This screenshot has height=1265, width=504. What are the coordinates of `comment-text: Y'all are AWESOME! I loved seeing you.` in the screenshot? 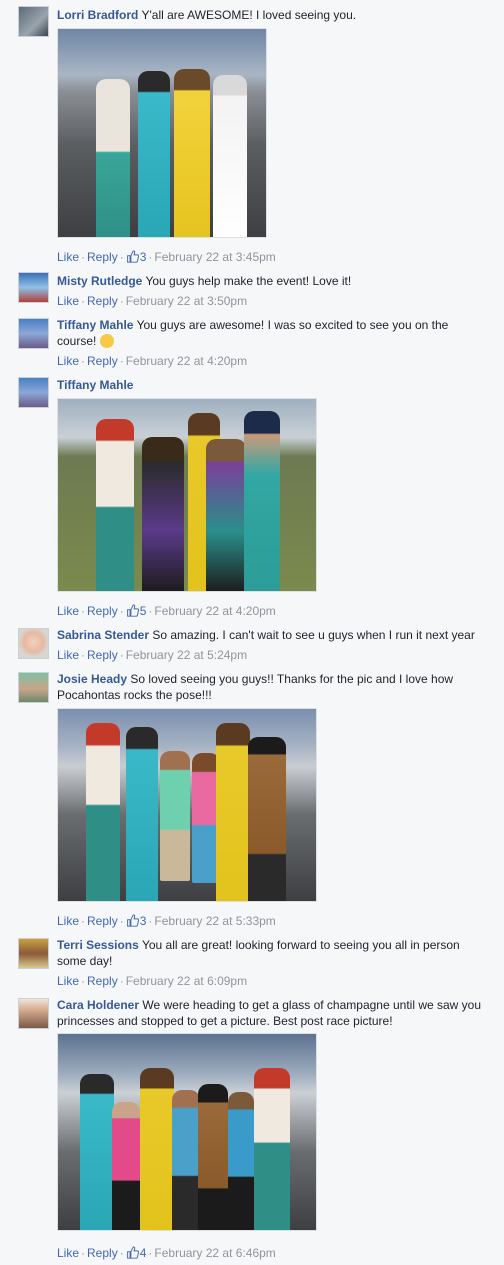 It's located at (249, 15).